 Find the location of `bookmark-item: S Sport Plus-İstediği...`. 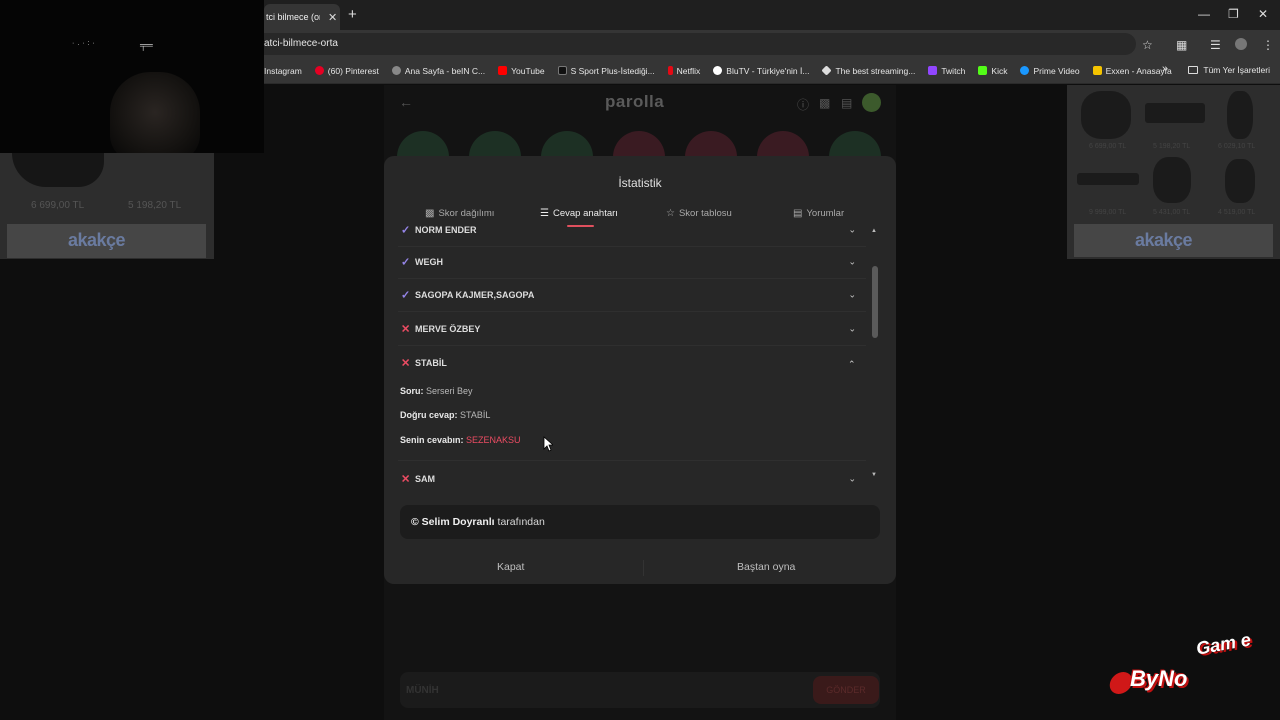

bookmark-item: S Sport Plus-İstediği... is located at coordinates (606, 71).